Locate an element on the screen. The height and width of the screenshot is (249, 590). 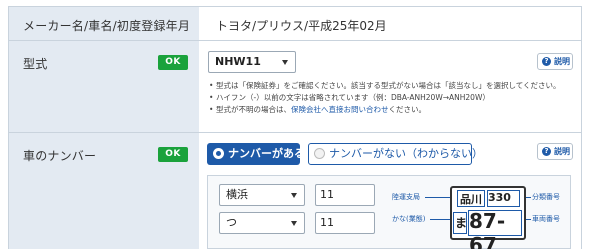
kana-select: つ is located at coordinates (262, 223).